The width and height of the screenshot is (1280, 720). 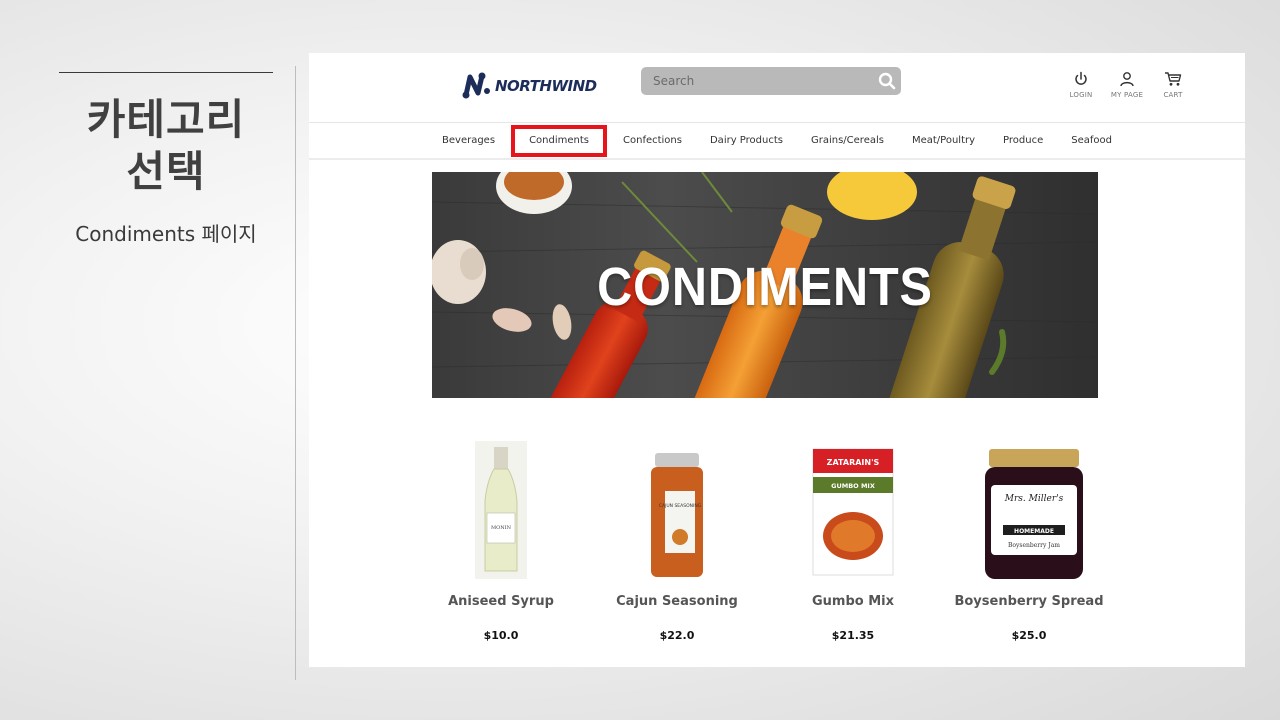 What do you see at coordinates (166, 146) in the screenshot?
I see `slide-title: 카테고리 선택` at bounding box center [166, 146].